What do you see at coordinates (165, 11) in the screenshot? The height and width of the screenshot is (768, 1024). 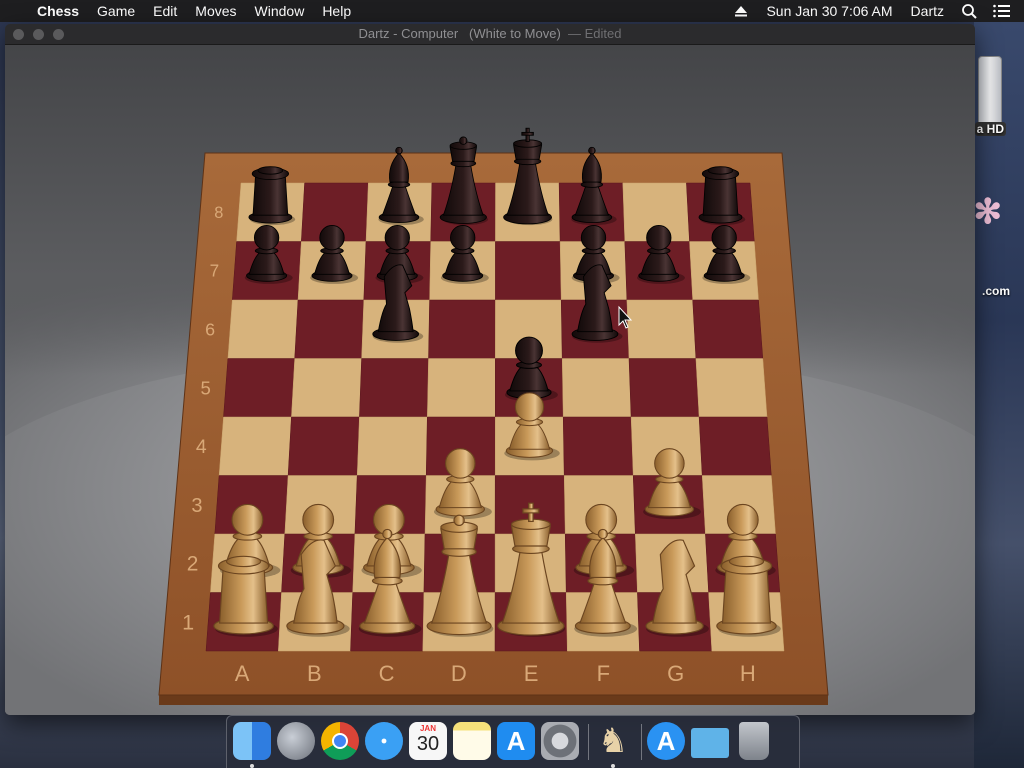 I see `menu-edit: Edit` at bounding box center [165, 11].